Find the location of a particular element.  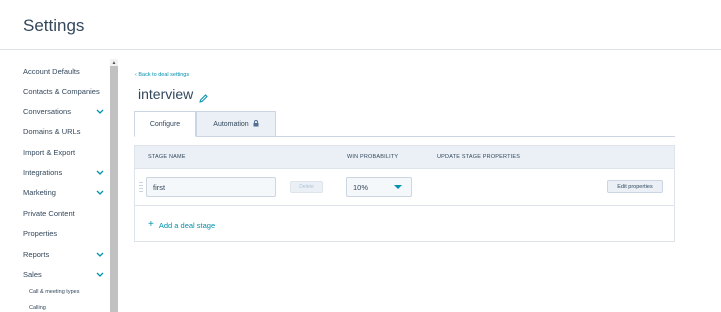

sidebar-item-properties: Properties is located at coordinates (64, 233).